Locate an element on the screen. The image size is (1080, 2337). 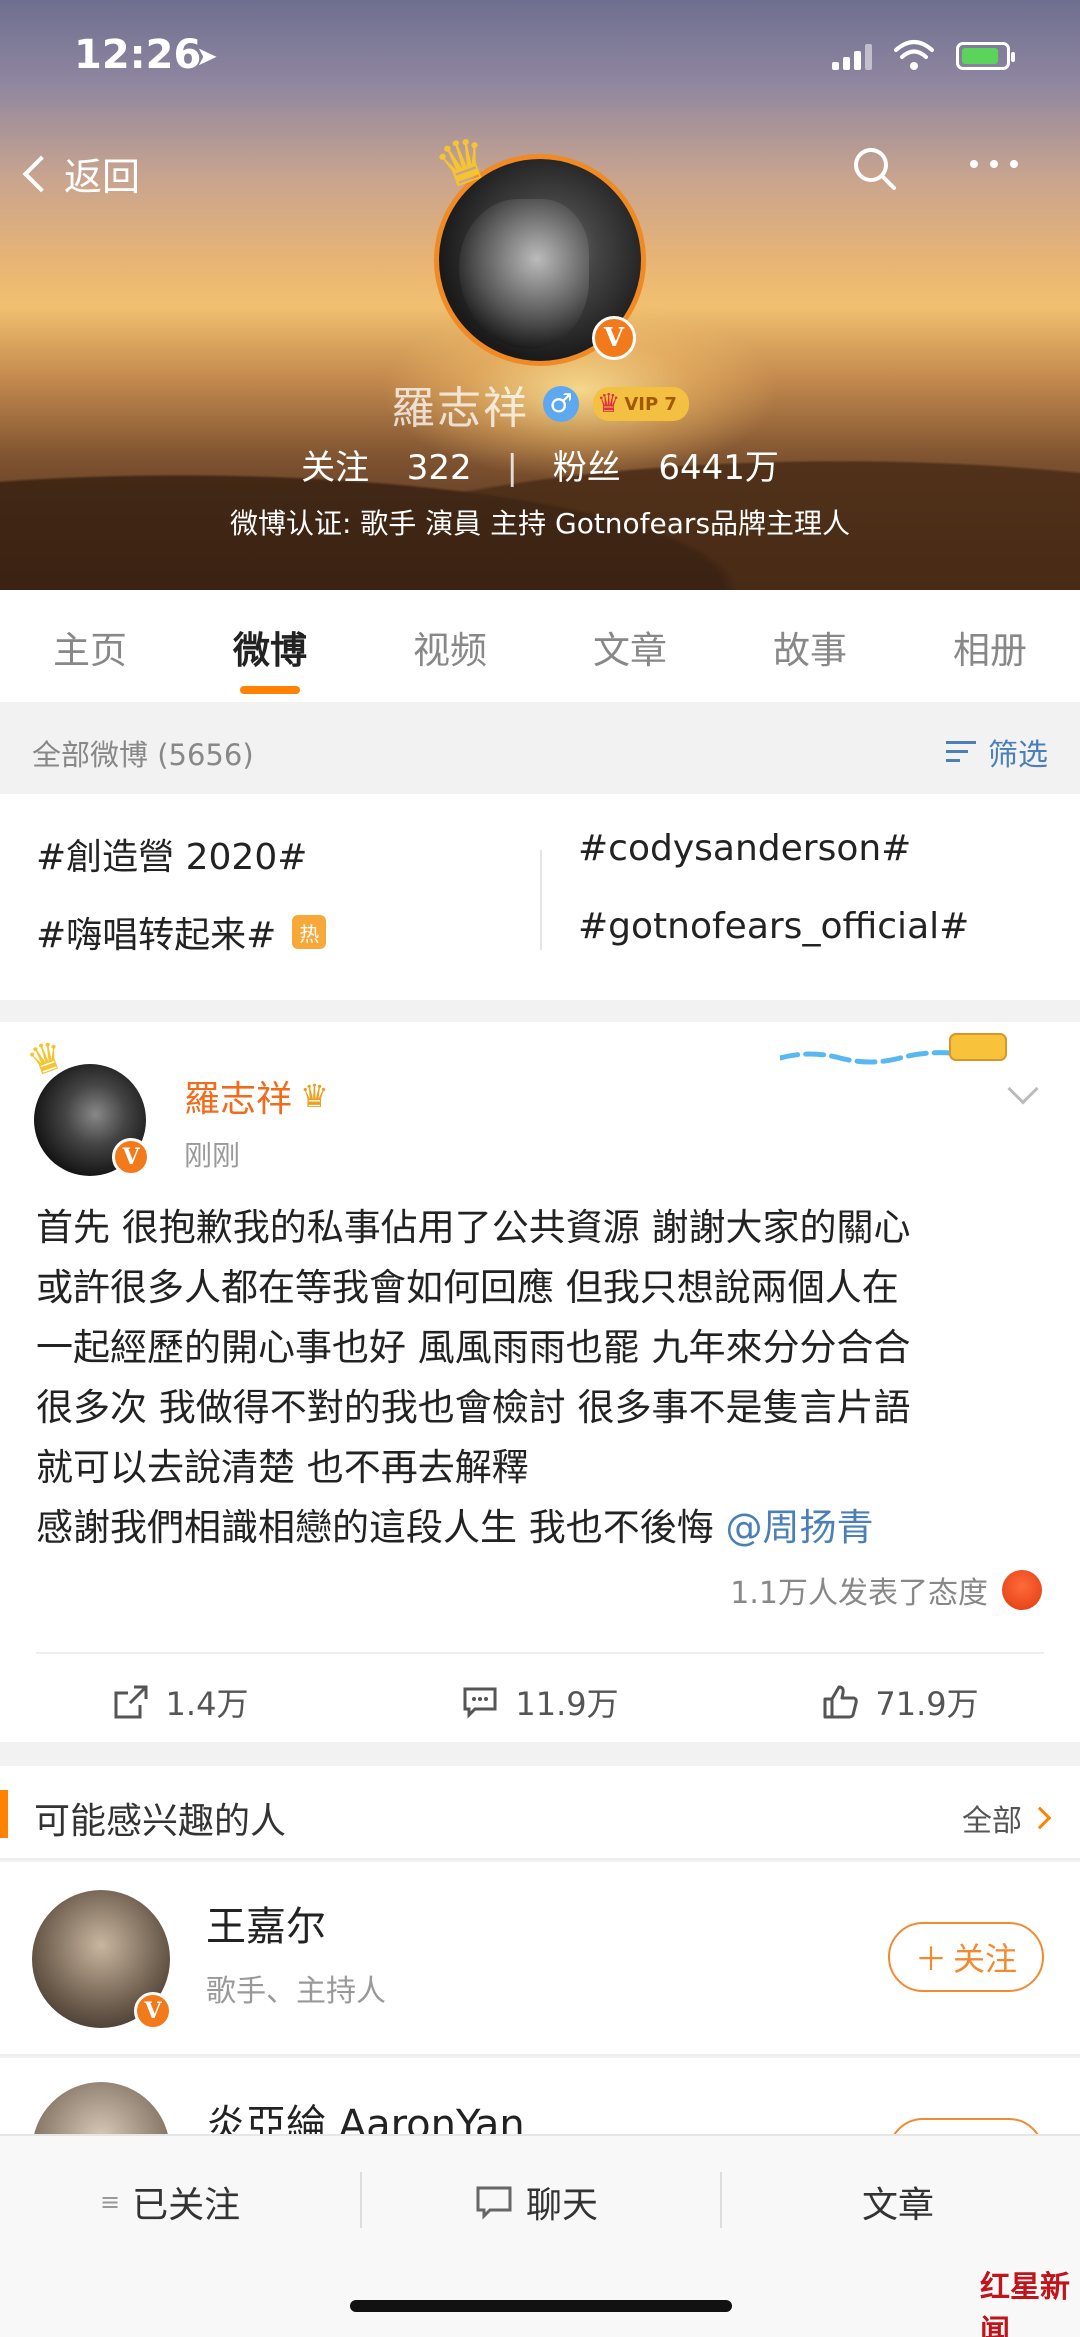
suggestions-title: 可能感兴趣的人 is located at coordinates (160, 1821).